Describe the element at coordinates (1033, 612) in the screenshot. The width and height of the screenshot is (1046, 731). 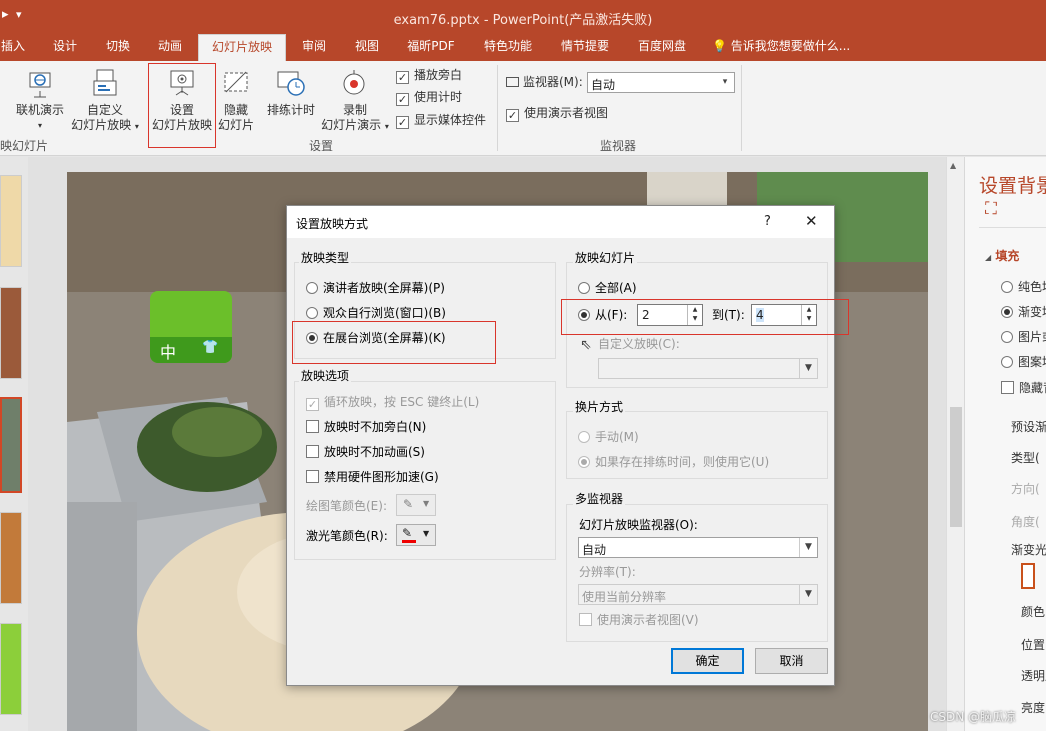
I see `stop-color-label: 颜色(` at that location.